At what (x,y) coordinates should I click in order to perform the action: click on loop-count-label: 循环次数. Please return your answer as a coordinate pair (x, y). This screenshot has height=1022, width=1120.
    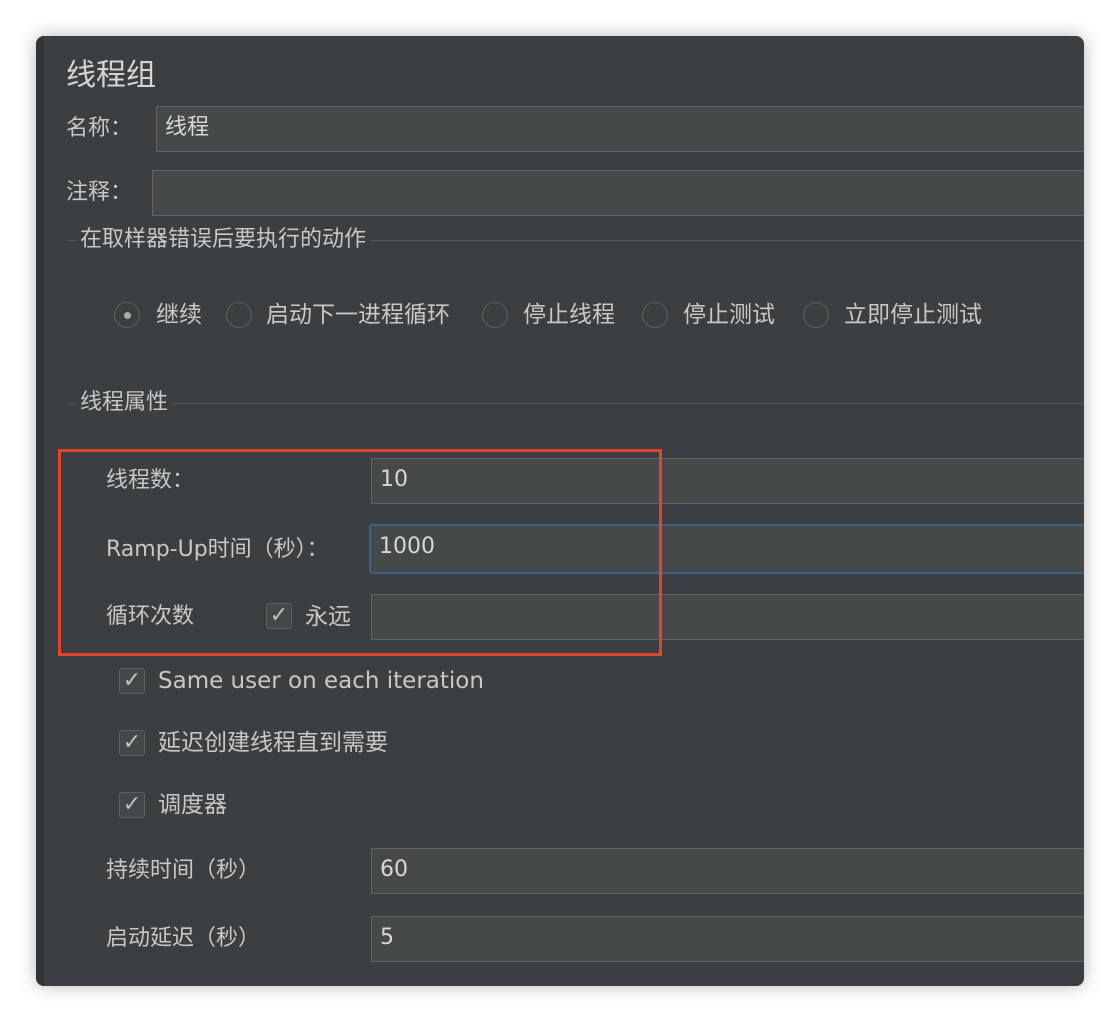
    Looking at the image, I should click on (150, 616).